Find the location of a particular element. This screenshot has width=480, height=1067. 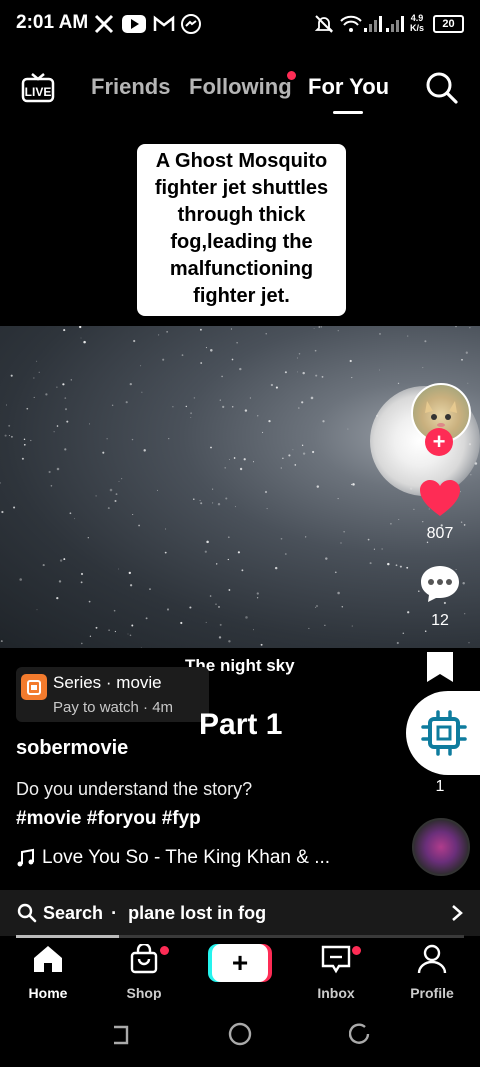

search-button is located at coordinates (442, 90).